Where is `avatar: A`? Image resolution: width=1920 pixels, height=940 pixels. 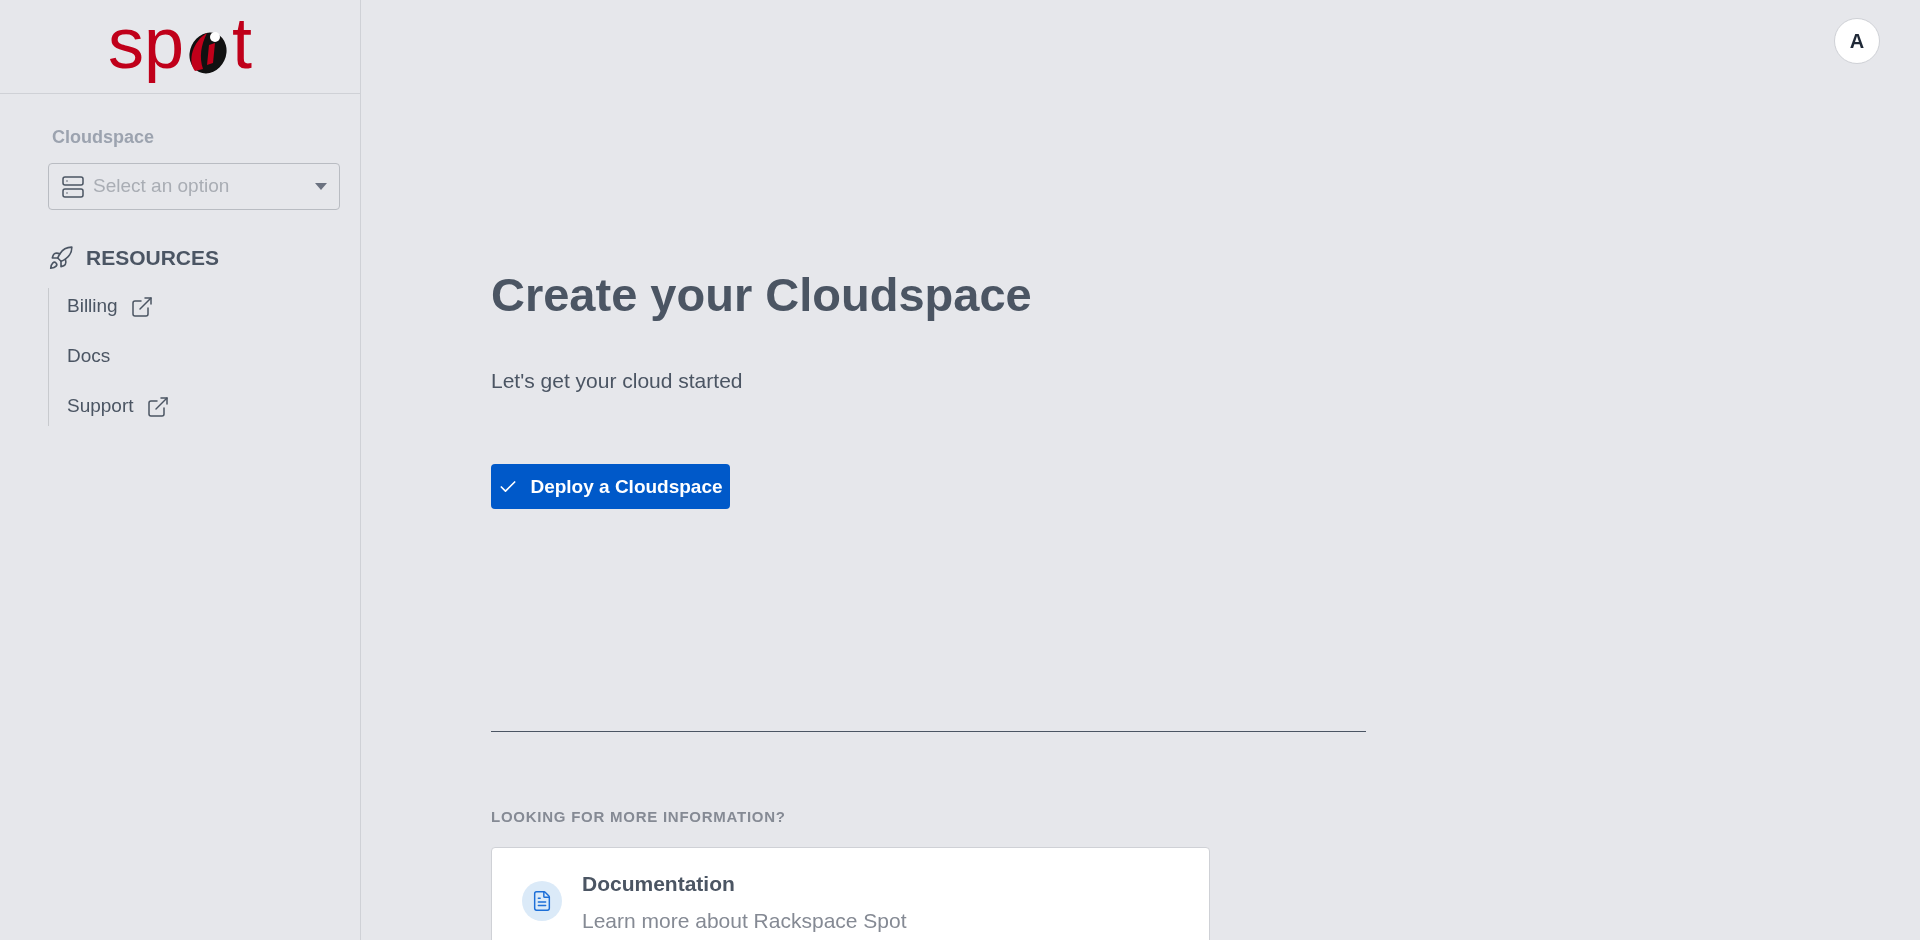
avatar: A is located at coordinates (1857, 41).